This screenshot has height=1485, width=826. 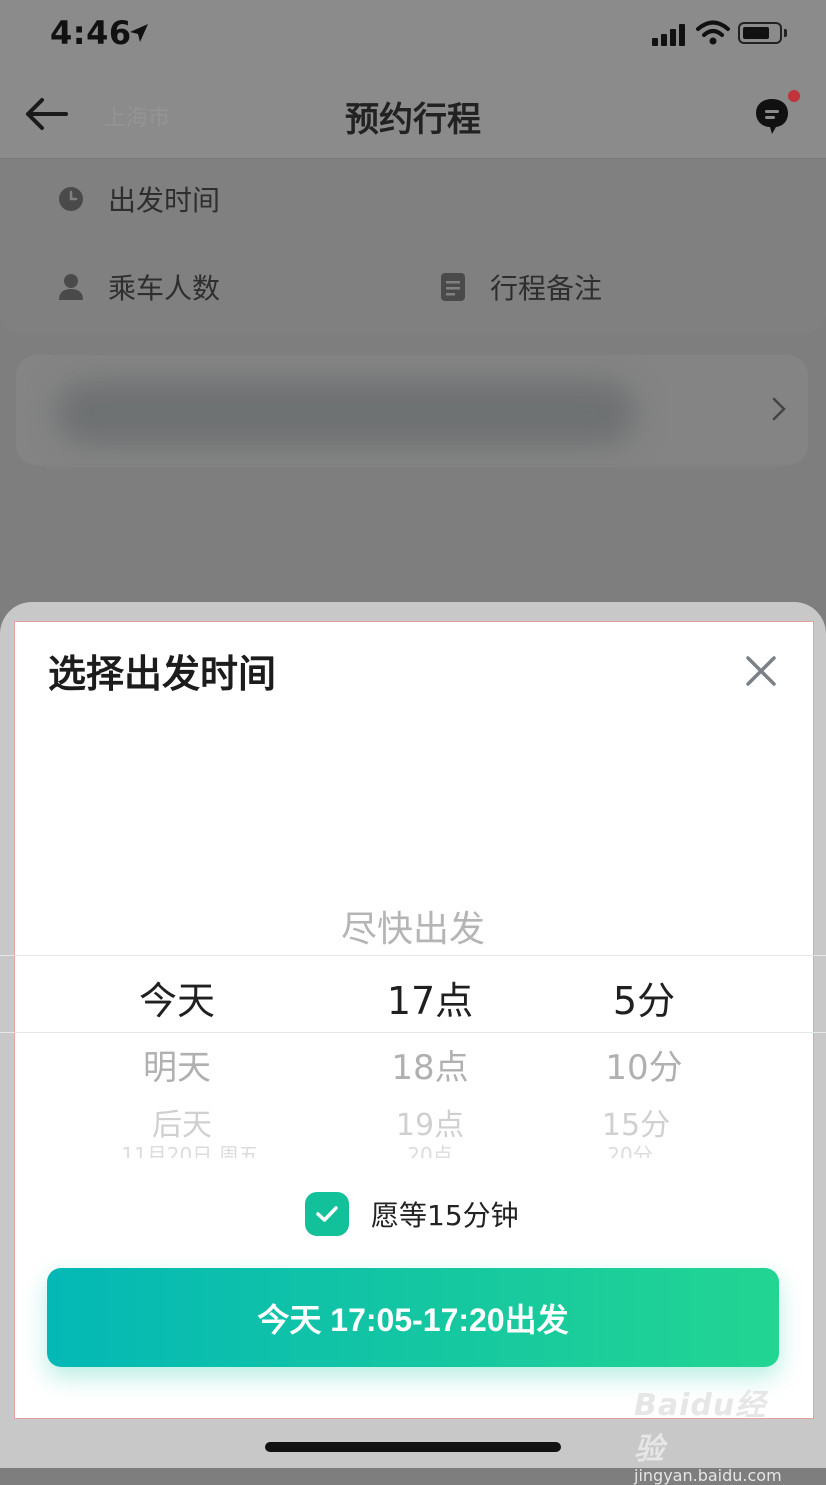 What do you see at coordinates (713, 32) in the screenshot?
I see `wifi-icon` at bounding box center [713, 32].